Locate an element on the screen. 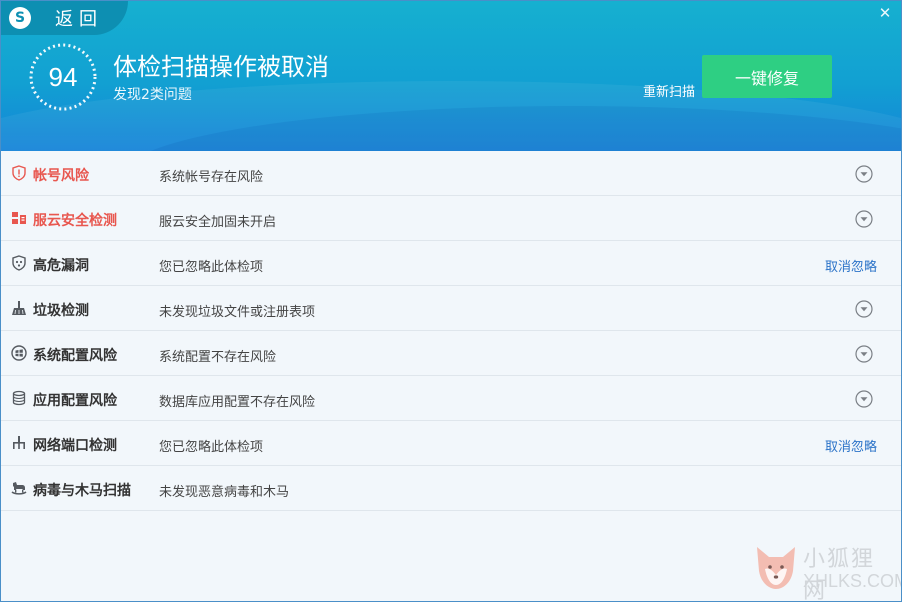 This screenshot has width=902, height=602. rescan-link: 重新扫描 is located at coordinates (669, 90).